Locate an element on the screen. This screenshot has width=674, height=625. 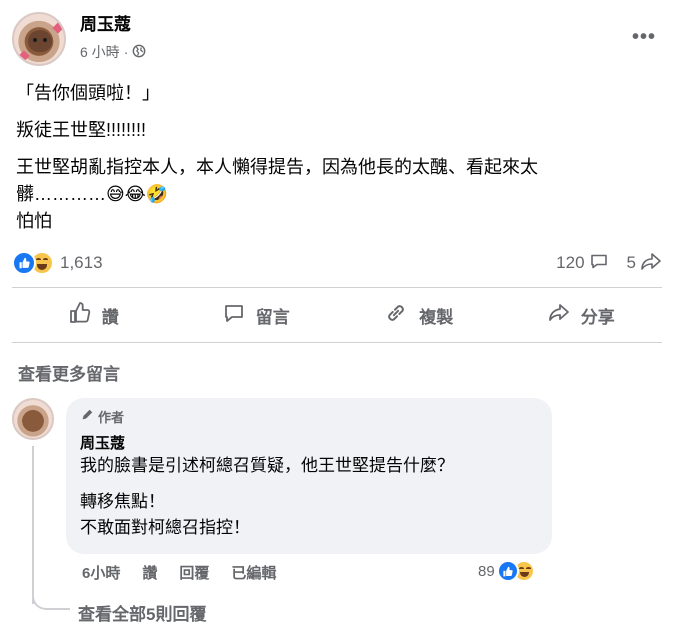
author-badge: 作者 is located at coordinates (309, 416).